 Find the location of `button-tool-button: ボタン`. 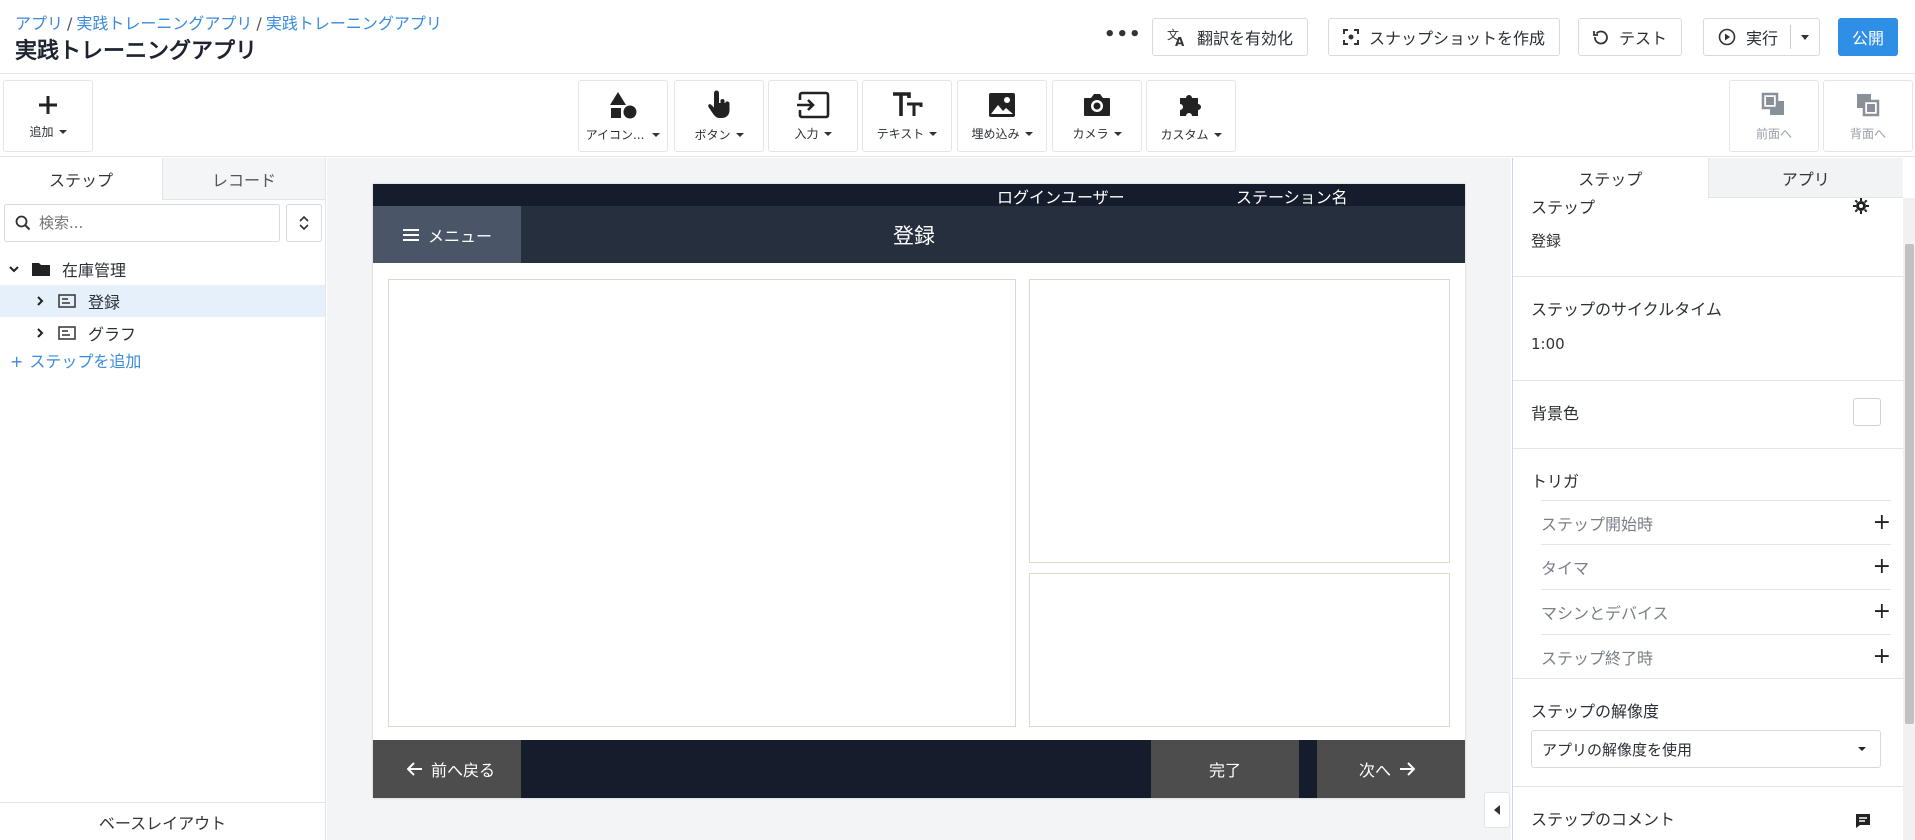

button-tool-button: ボタン is located at coordinates (719, 116).